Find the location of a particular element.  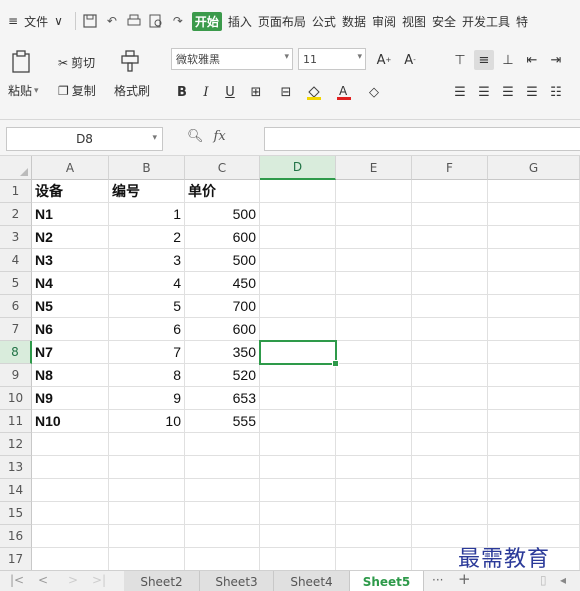

tab-review: 审阅 is located at coordinates (384, 21).